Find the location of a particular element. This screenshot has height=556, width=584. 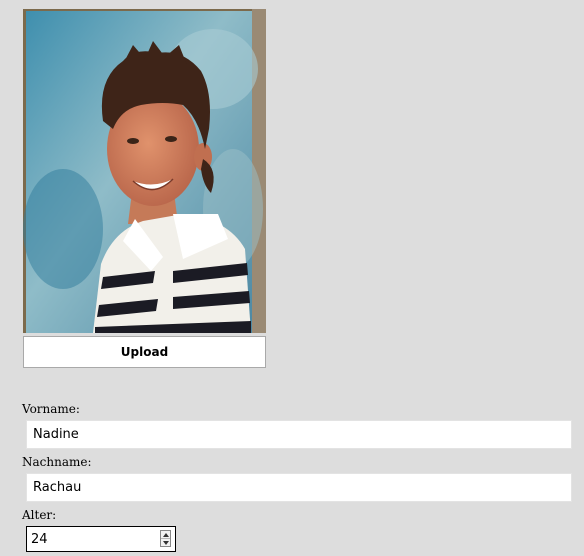

age-stepper is located at coordinates (165, 538).